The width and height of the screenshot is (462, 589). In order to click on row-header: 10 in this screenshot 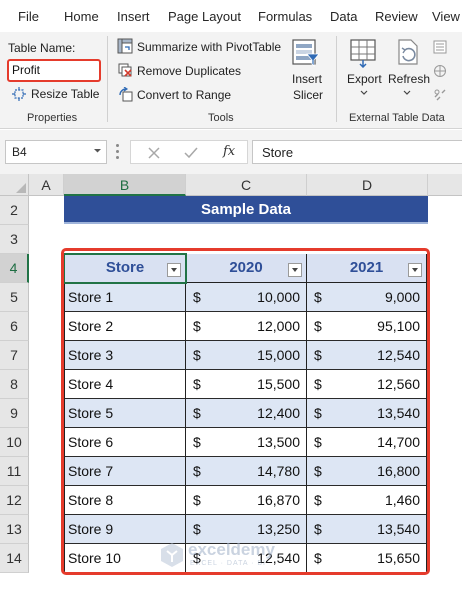, I will do `click(14, 442)`.